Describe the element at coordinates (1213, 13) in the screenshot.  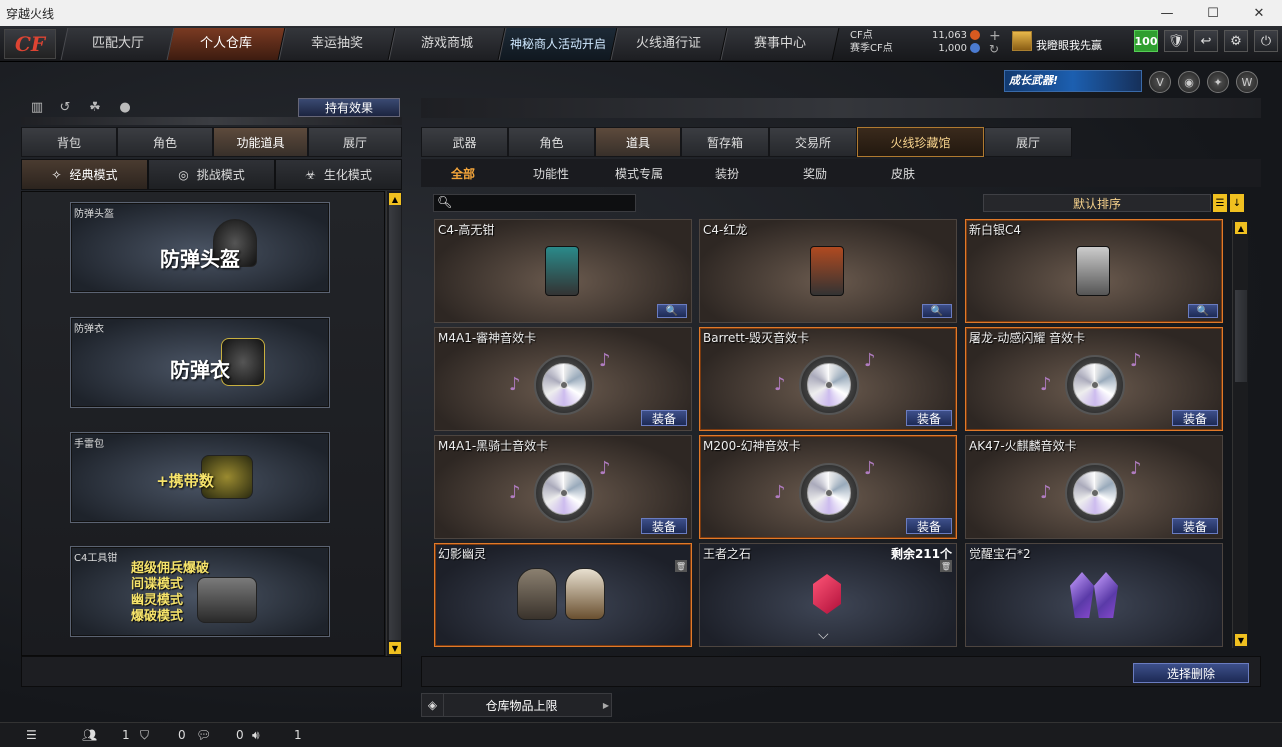
I see `maximize-button: ☐` at that location.